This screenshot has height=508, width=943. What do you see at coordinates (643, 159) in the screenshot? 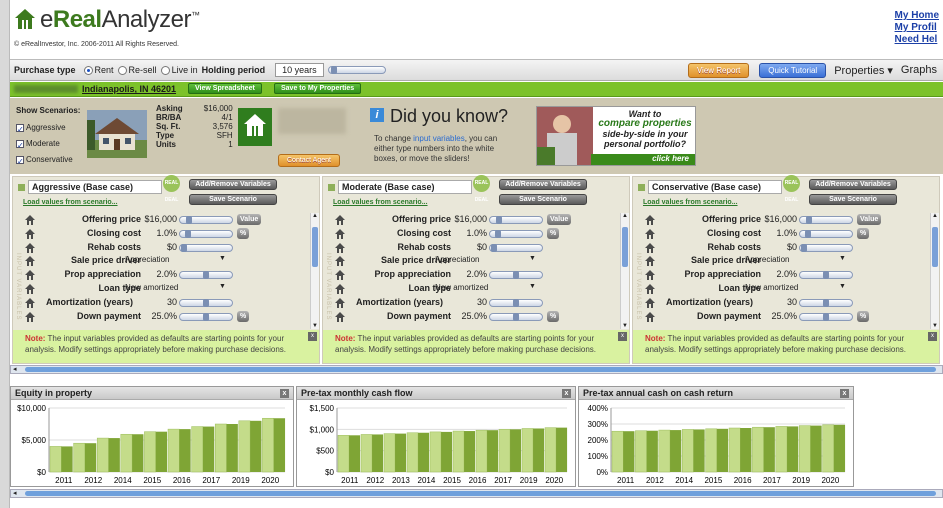
I see `promo-click-here: click here` at bounding box center [643, 159].